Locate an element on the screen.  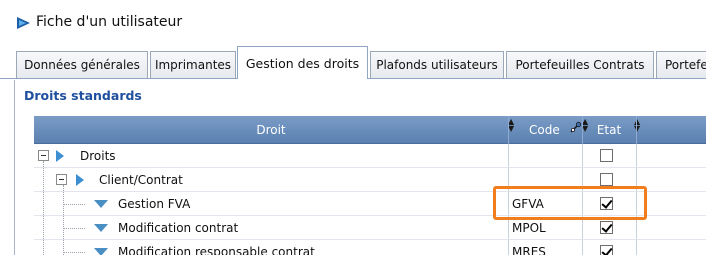
row-label: Modification contrat is located at coordinates (178, 228).